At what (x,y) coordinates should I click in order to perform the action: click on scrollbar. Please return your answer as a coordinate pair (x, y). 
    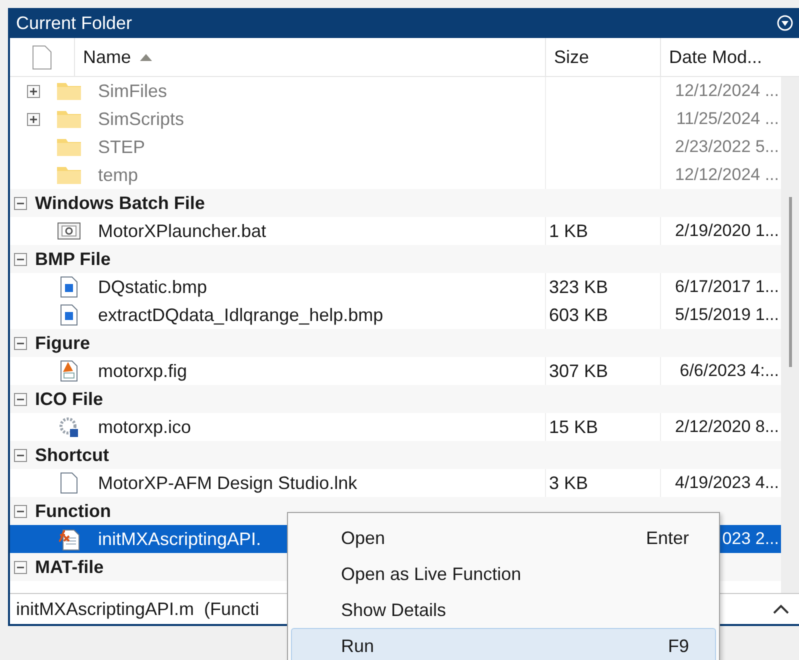
    Looking at the image, I should click on (790, 335).